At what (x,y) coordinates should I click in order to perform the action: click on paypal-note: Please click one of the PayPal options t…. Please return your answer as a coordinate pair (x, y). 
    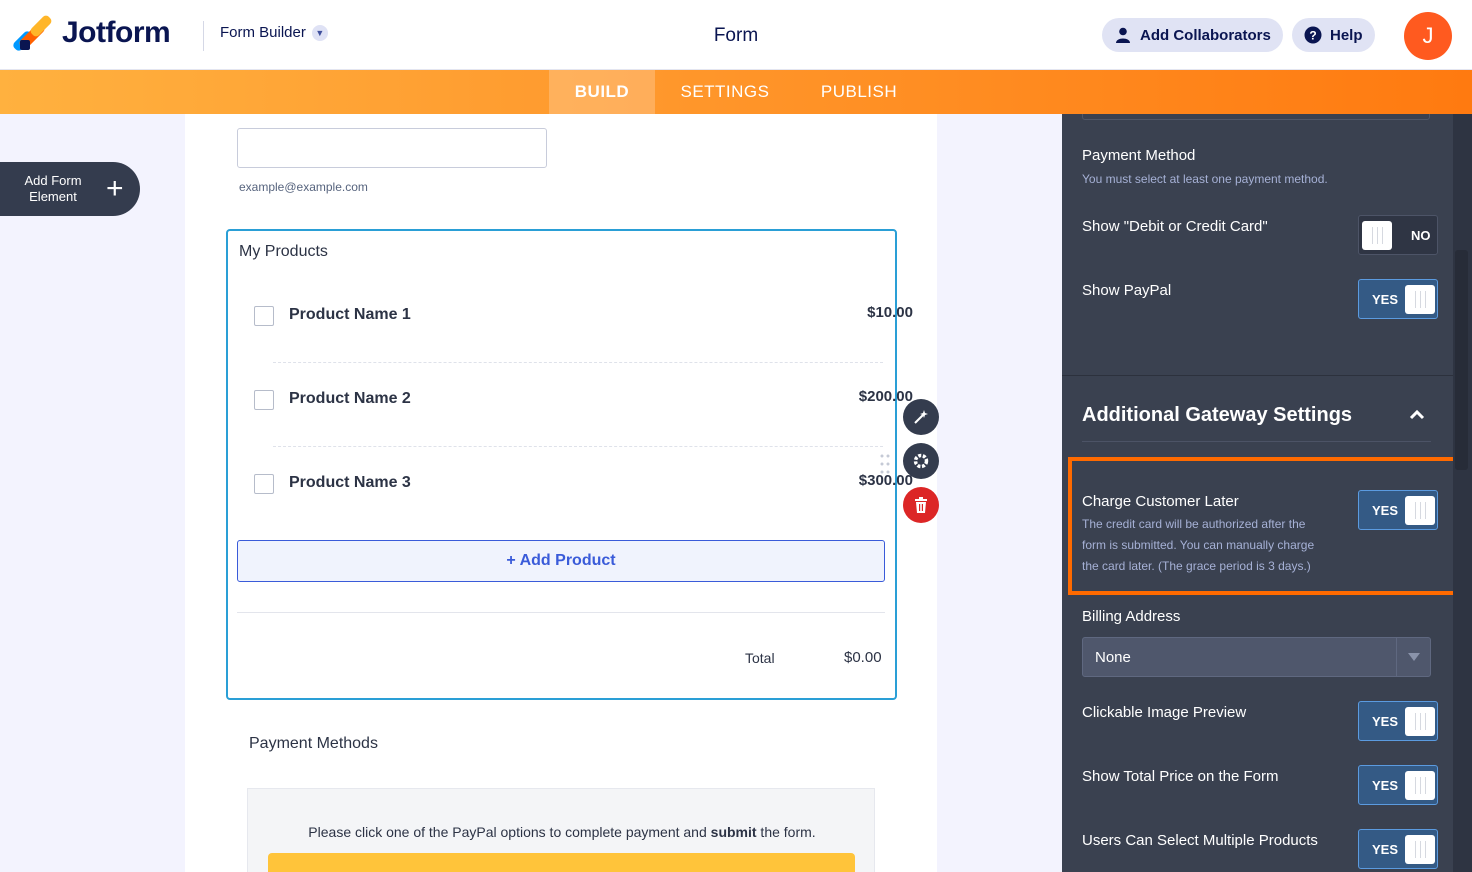
    Looking at the image, I should click on (562, 832).